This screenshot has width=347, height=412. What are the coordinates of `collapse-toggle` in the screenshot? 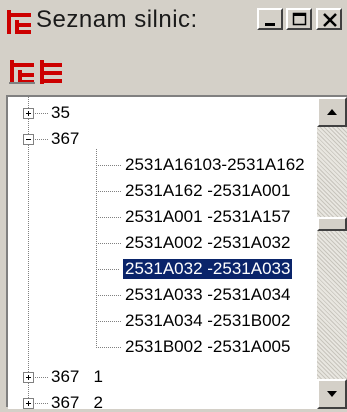 It's located at (28, 139).